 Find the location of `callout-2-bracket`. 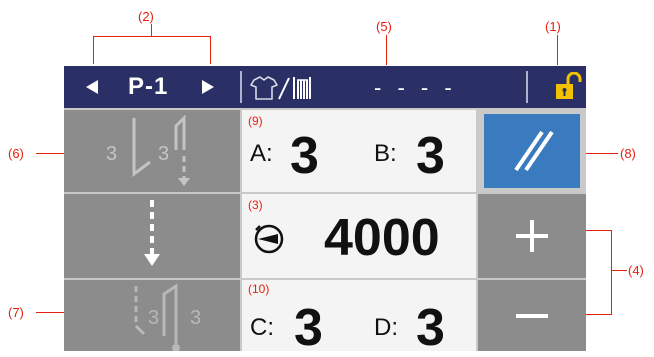

callout-2-bracket is located at coordinates (152, 36).